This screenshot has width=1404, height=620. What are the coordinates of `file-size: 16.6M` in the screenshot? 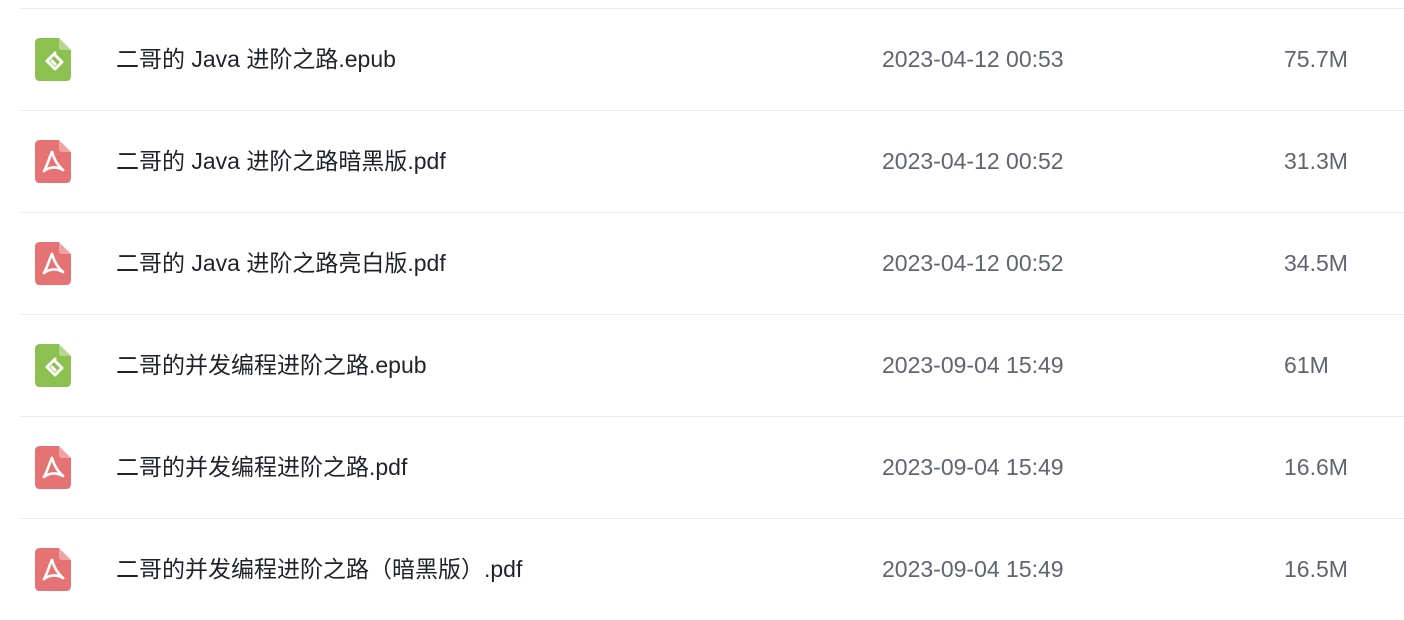 It's located at (1316, 467).